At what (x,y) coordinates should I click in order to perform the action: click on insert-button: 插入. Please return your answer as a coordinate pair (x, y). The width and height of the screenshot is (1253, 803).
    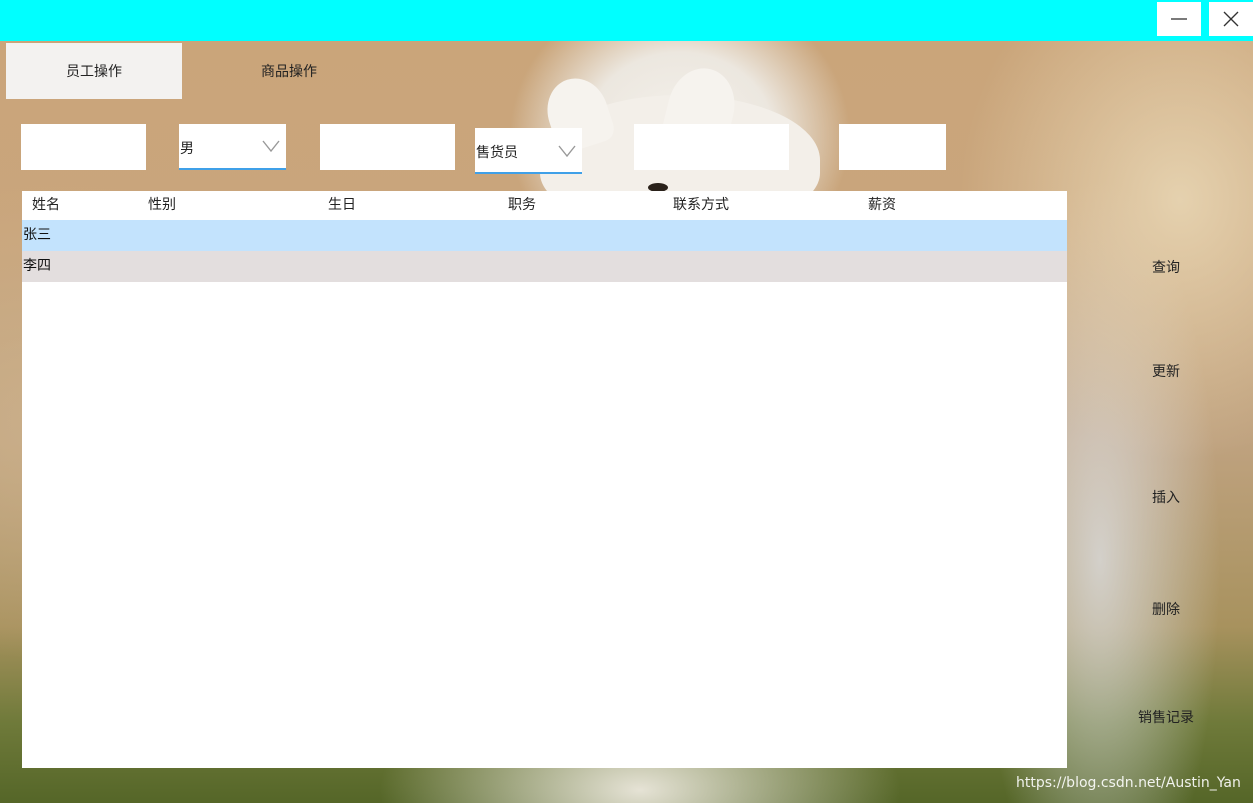
    Looking at the image, I should click on (1166, 497).